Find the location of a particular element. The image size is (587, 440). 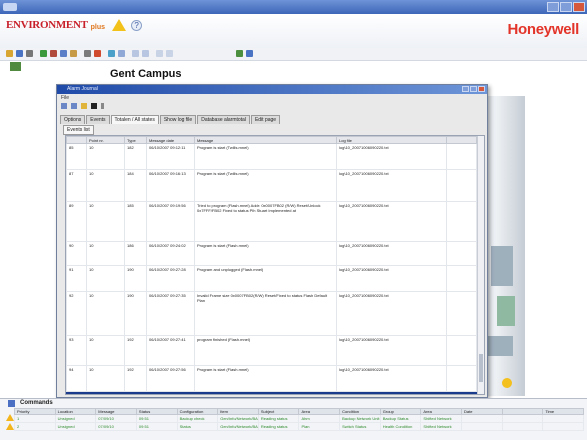

column-header: Point nr. is located at coordinates (105, 140).